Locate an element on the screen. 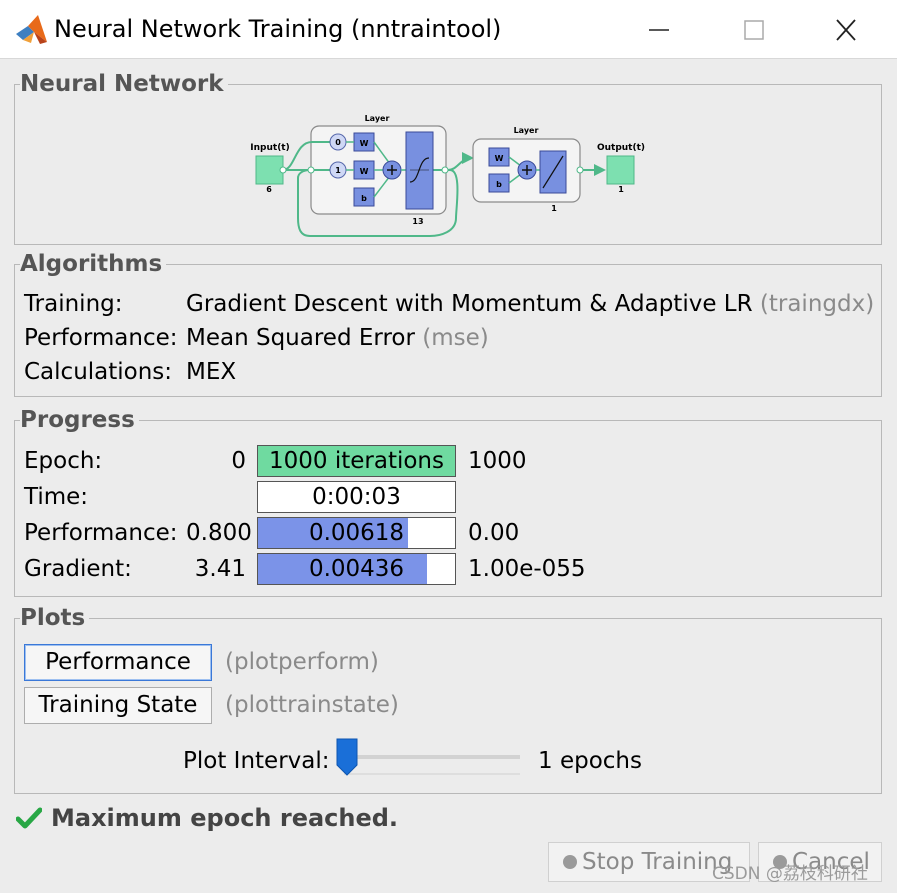 This screenshot has height=893, width=897. epoch-progress-bar: 1000 iterations is located at coordinates (356, 461).